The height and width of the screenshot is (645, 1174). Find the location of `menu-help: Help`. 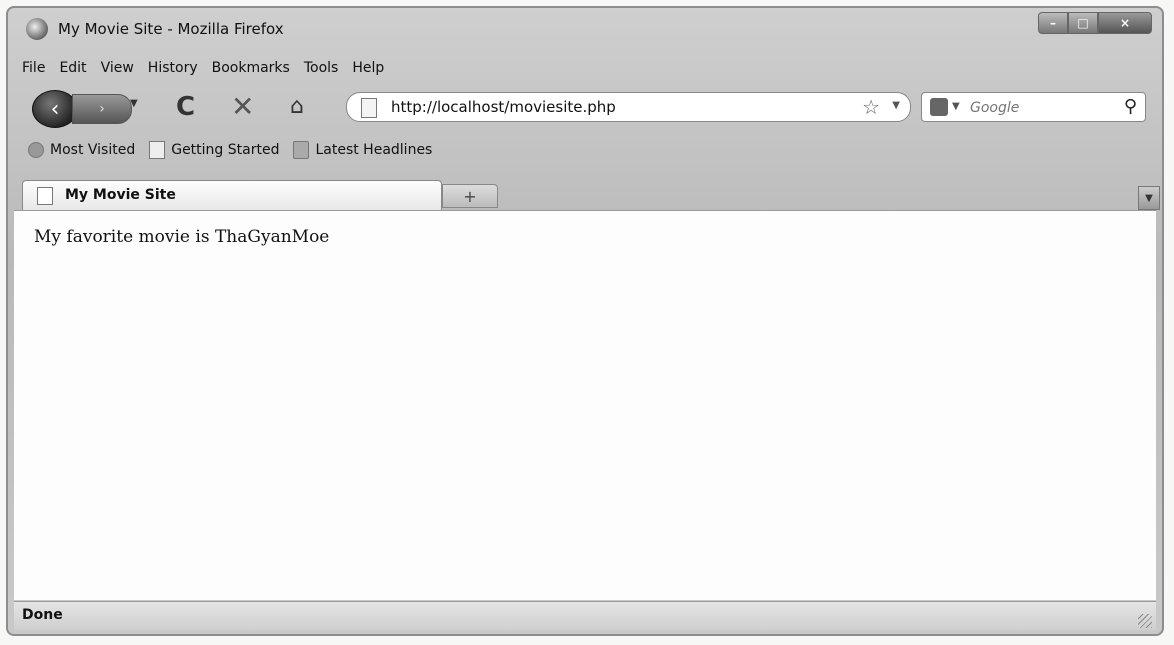

menu-help: Help is located at coordinates (368, 68).